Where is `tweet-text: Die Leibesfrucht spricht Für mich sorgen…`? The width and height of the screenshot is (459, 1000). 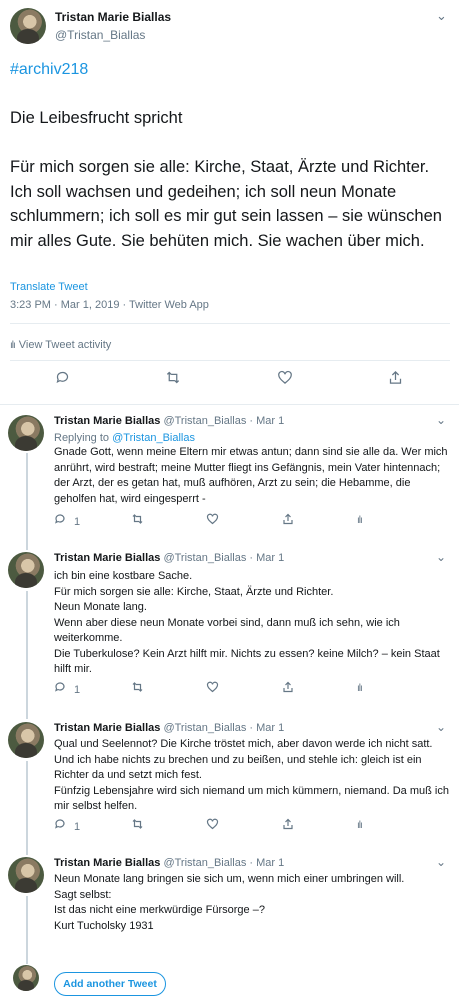 tweet-text: Die Leibesfrucht spricht Für mich sorgen… is located at coordinates (226, 179).